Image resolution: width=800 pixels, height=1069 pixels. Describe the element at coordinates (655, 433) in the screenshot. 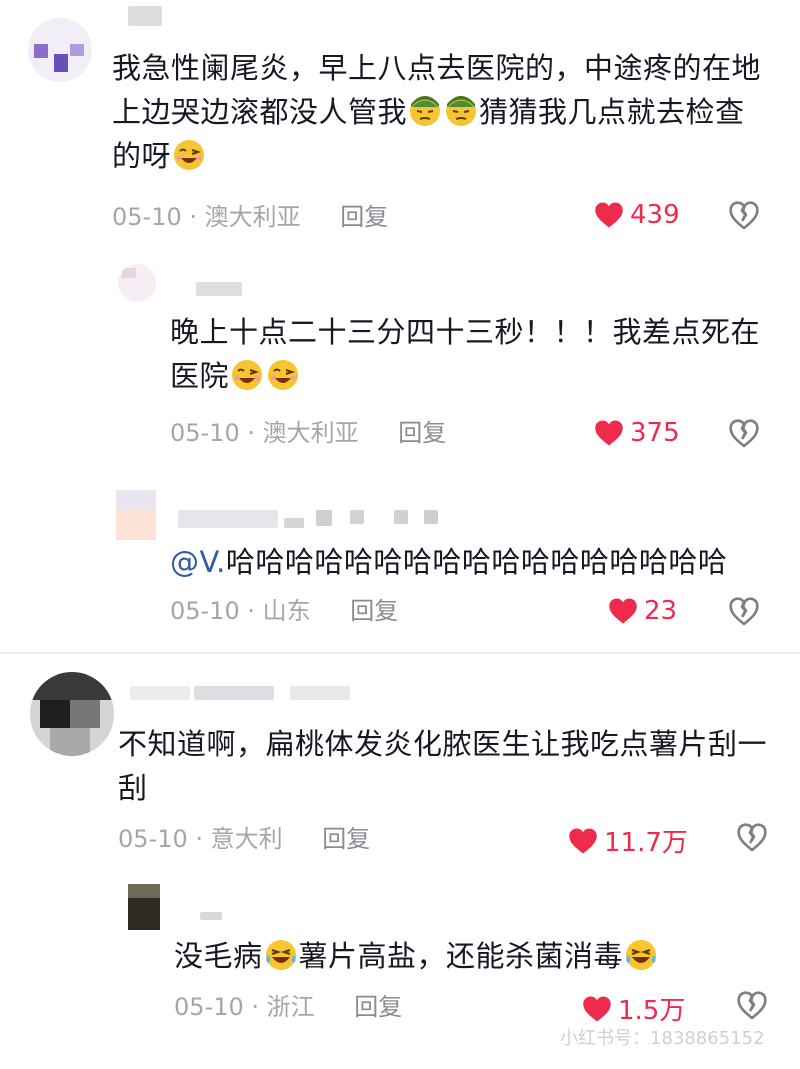

I see `like-count: 375` at that location.